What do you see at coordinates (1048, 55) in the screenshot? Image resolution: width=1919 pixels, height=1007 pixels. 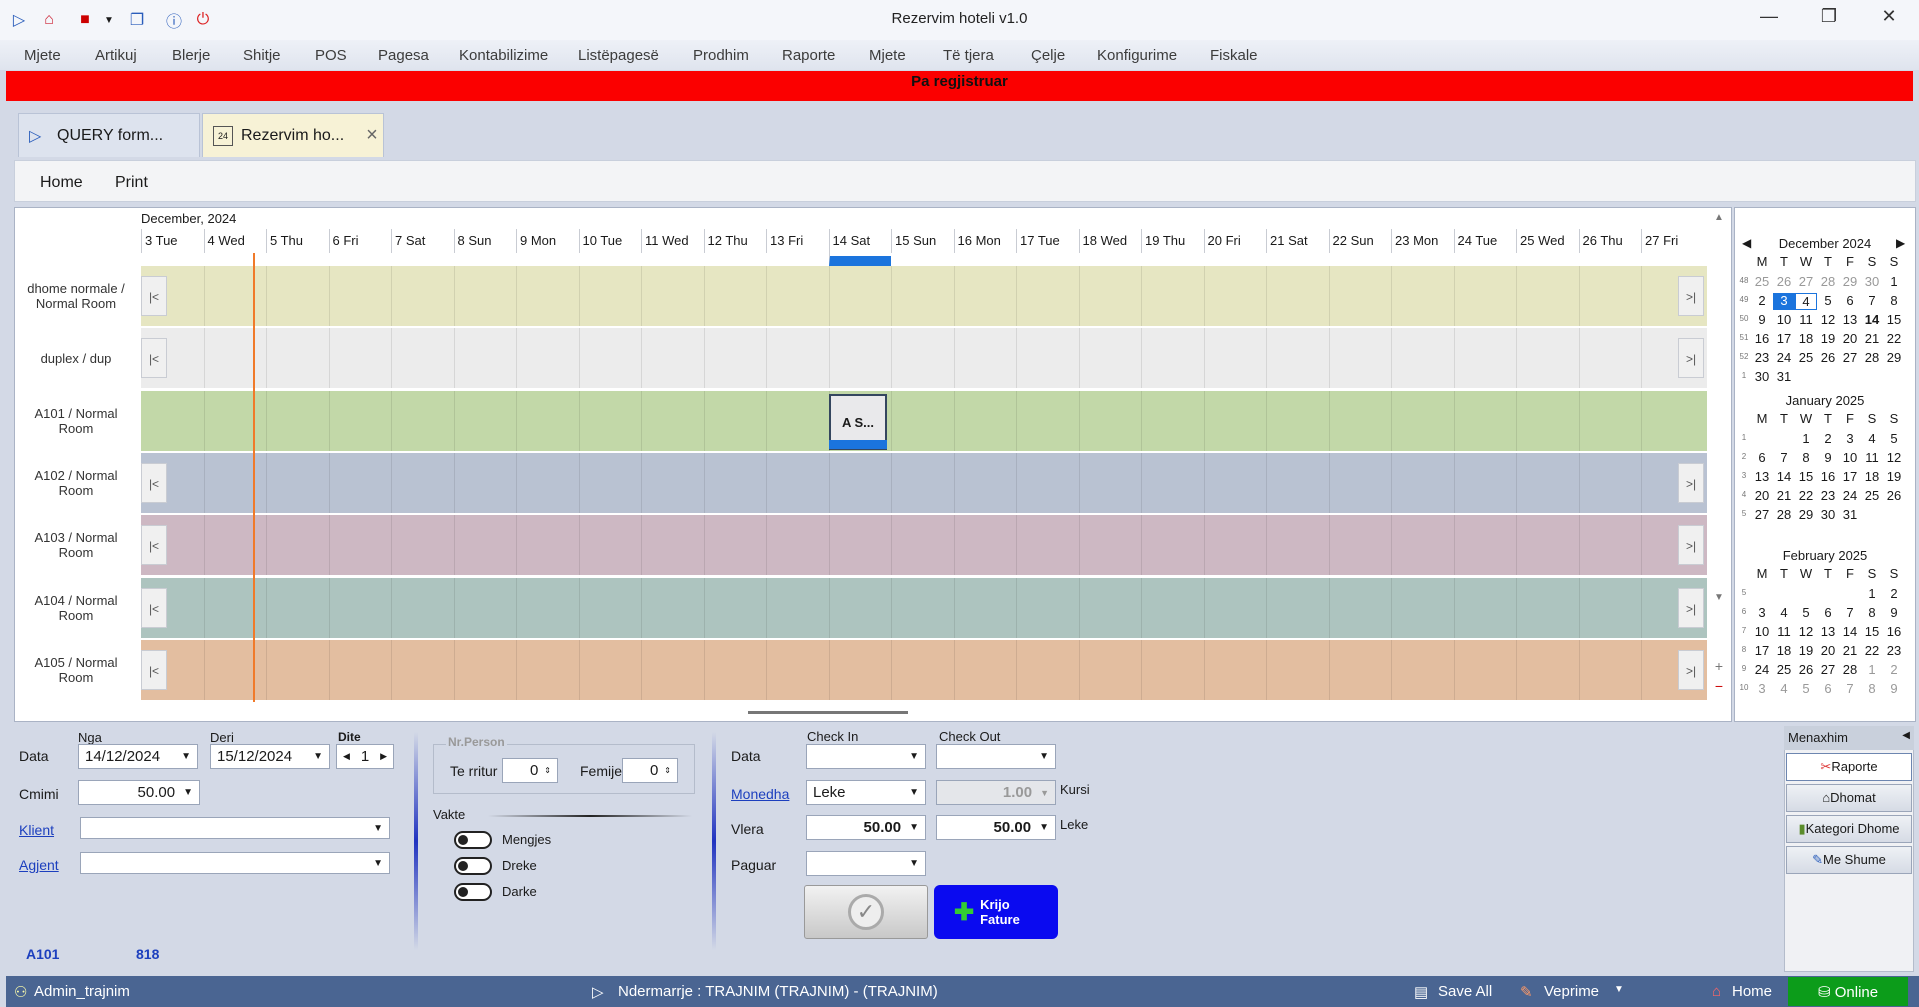 I see `menu-item: Çelje` at bounding box center [1048, 55].